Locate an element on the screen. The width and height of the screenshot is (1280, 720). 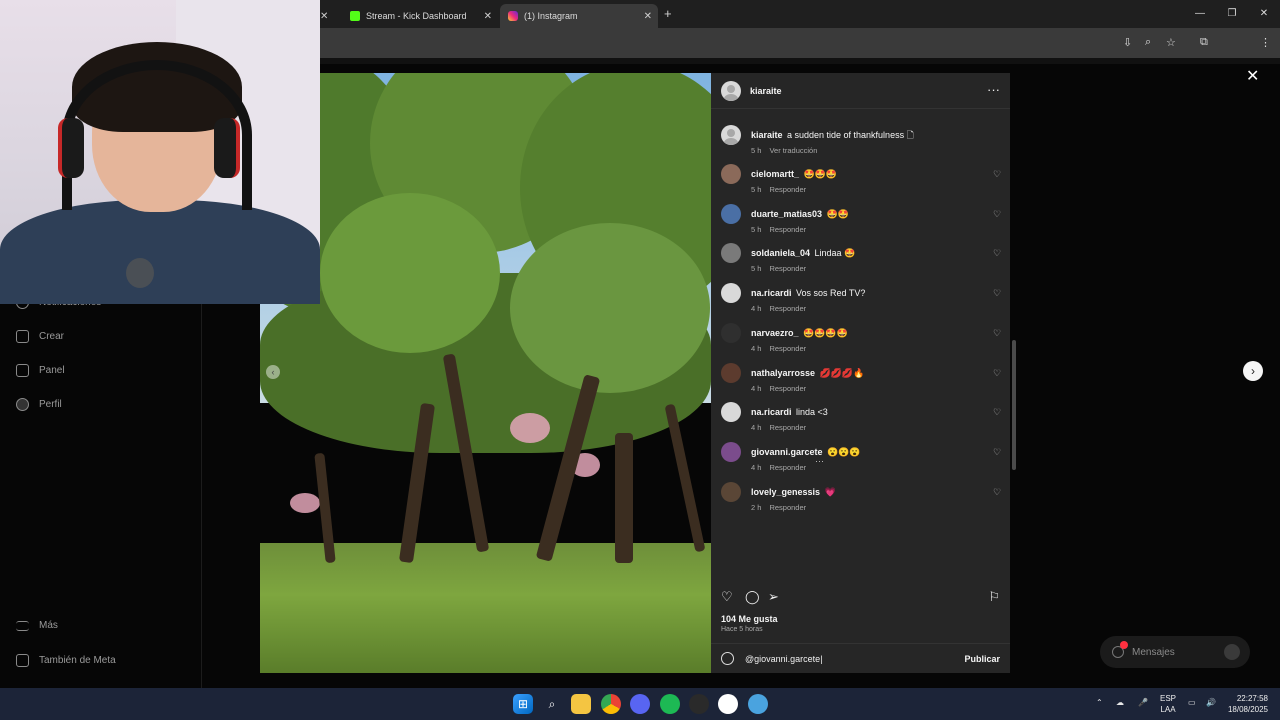
sidebar-item-label: Panel is located at coordinates (52, 370).